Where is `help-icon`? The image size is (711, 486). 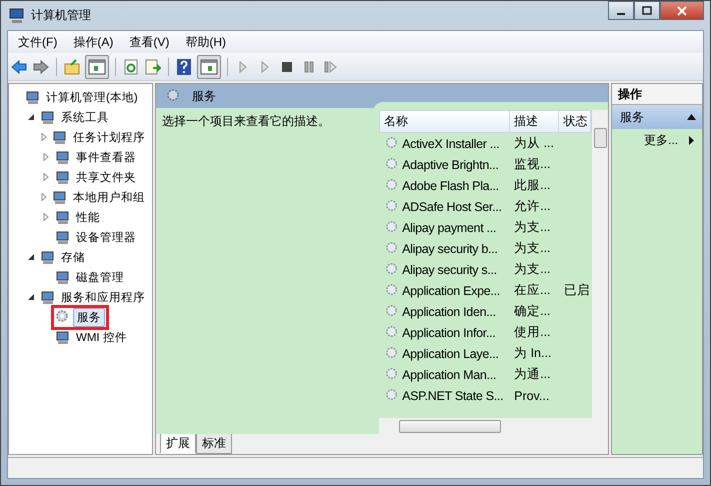
help-icon is located at coordinates (184, 67).